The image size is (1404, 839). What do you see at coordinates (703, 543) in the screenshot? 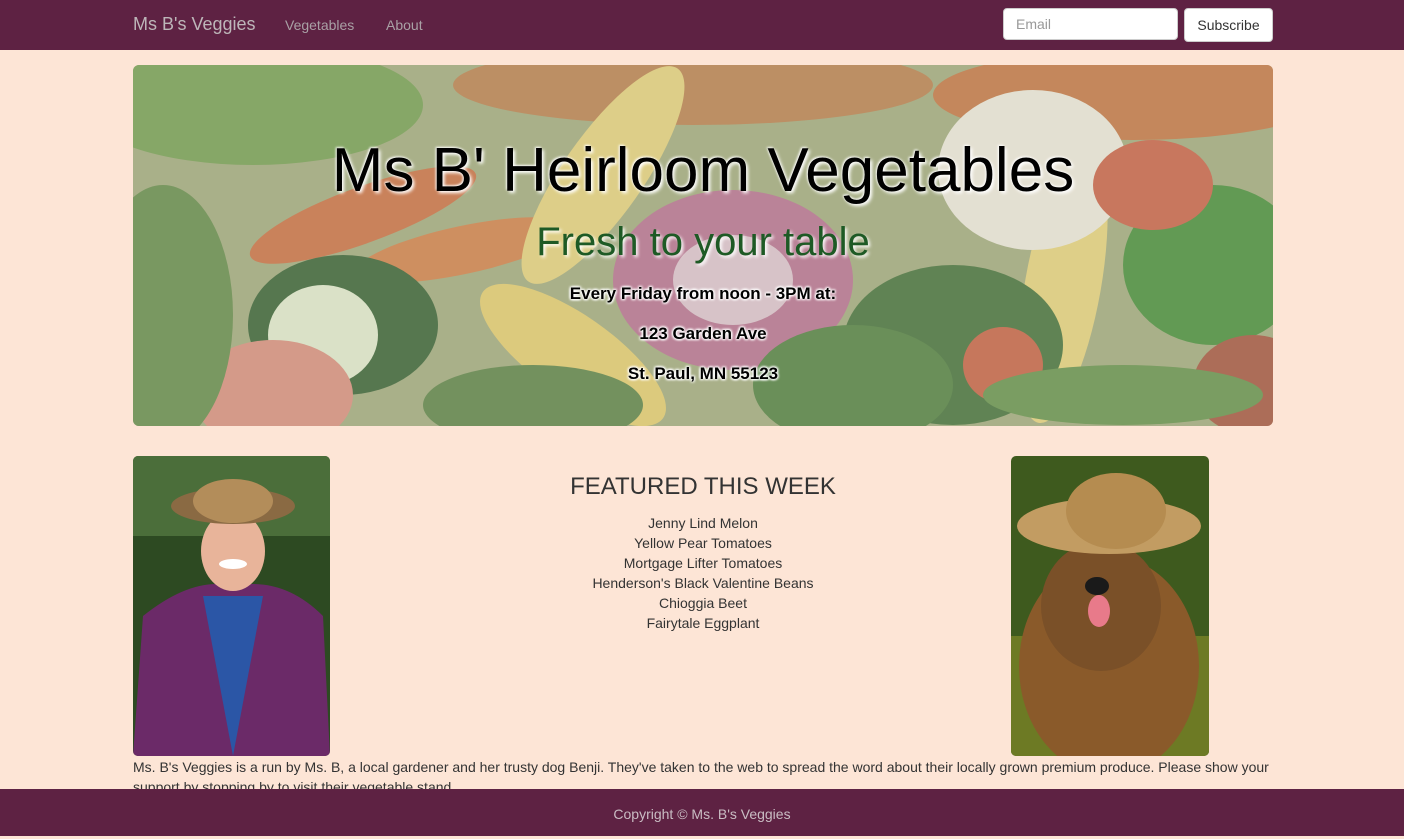
I see `list-item: Yellow Pear Tomatoes` at bounding box center [703, 543].